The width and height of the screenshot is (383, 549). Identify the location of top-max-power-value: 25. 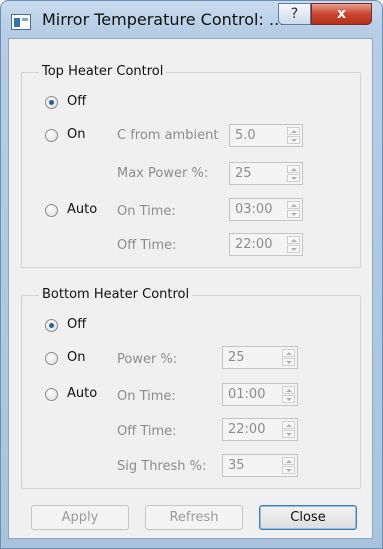
(243, 173).